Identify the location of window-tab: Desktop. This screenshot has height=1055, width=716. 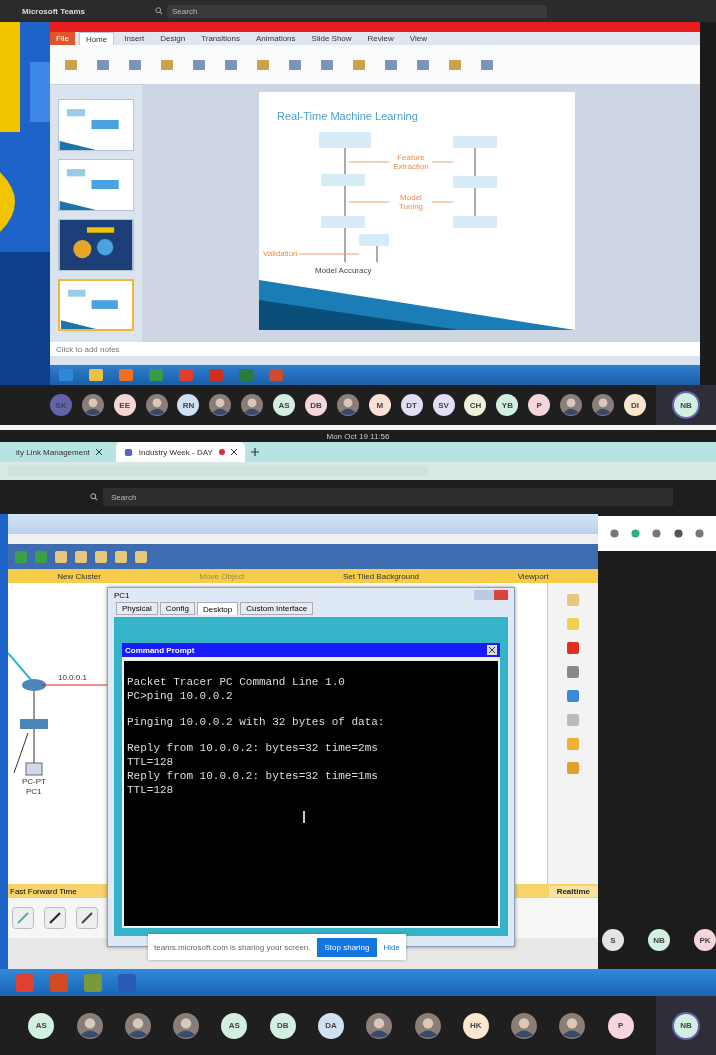
(217, 608).